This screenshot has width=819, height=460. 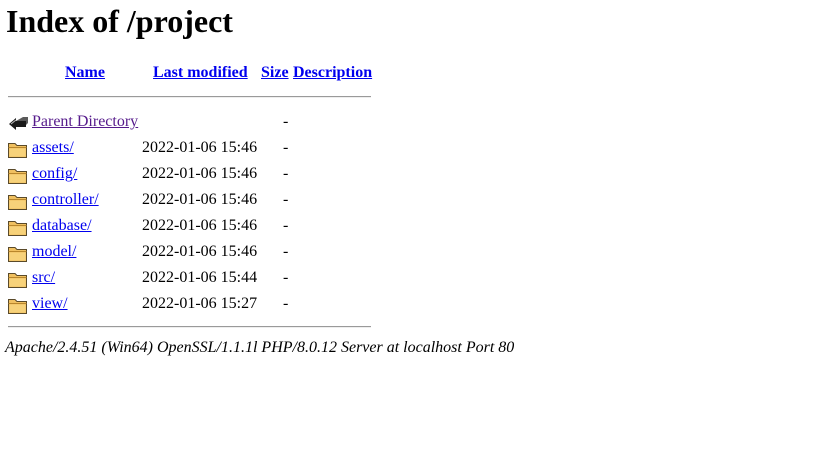 What do you see at coordinates (50, 304) in the screenshot?
I see `directory-link: view/` at bounding box center [50, 304].